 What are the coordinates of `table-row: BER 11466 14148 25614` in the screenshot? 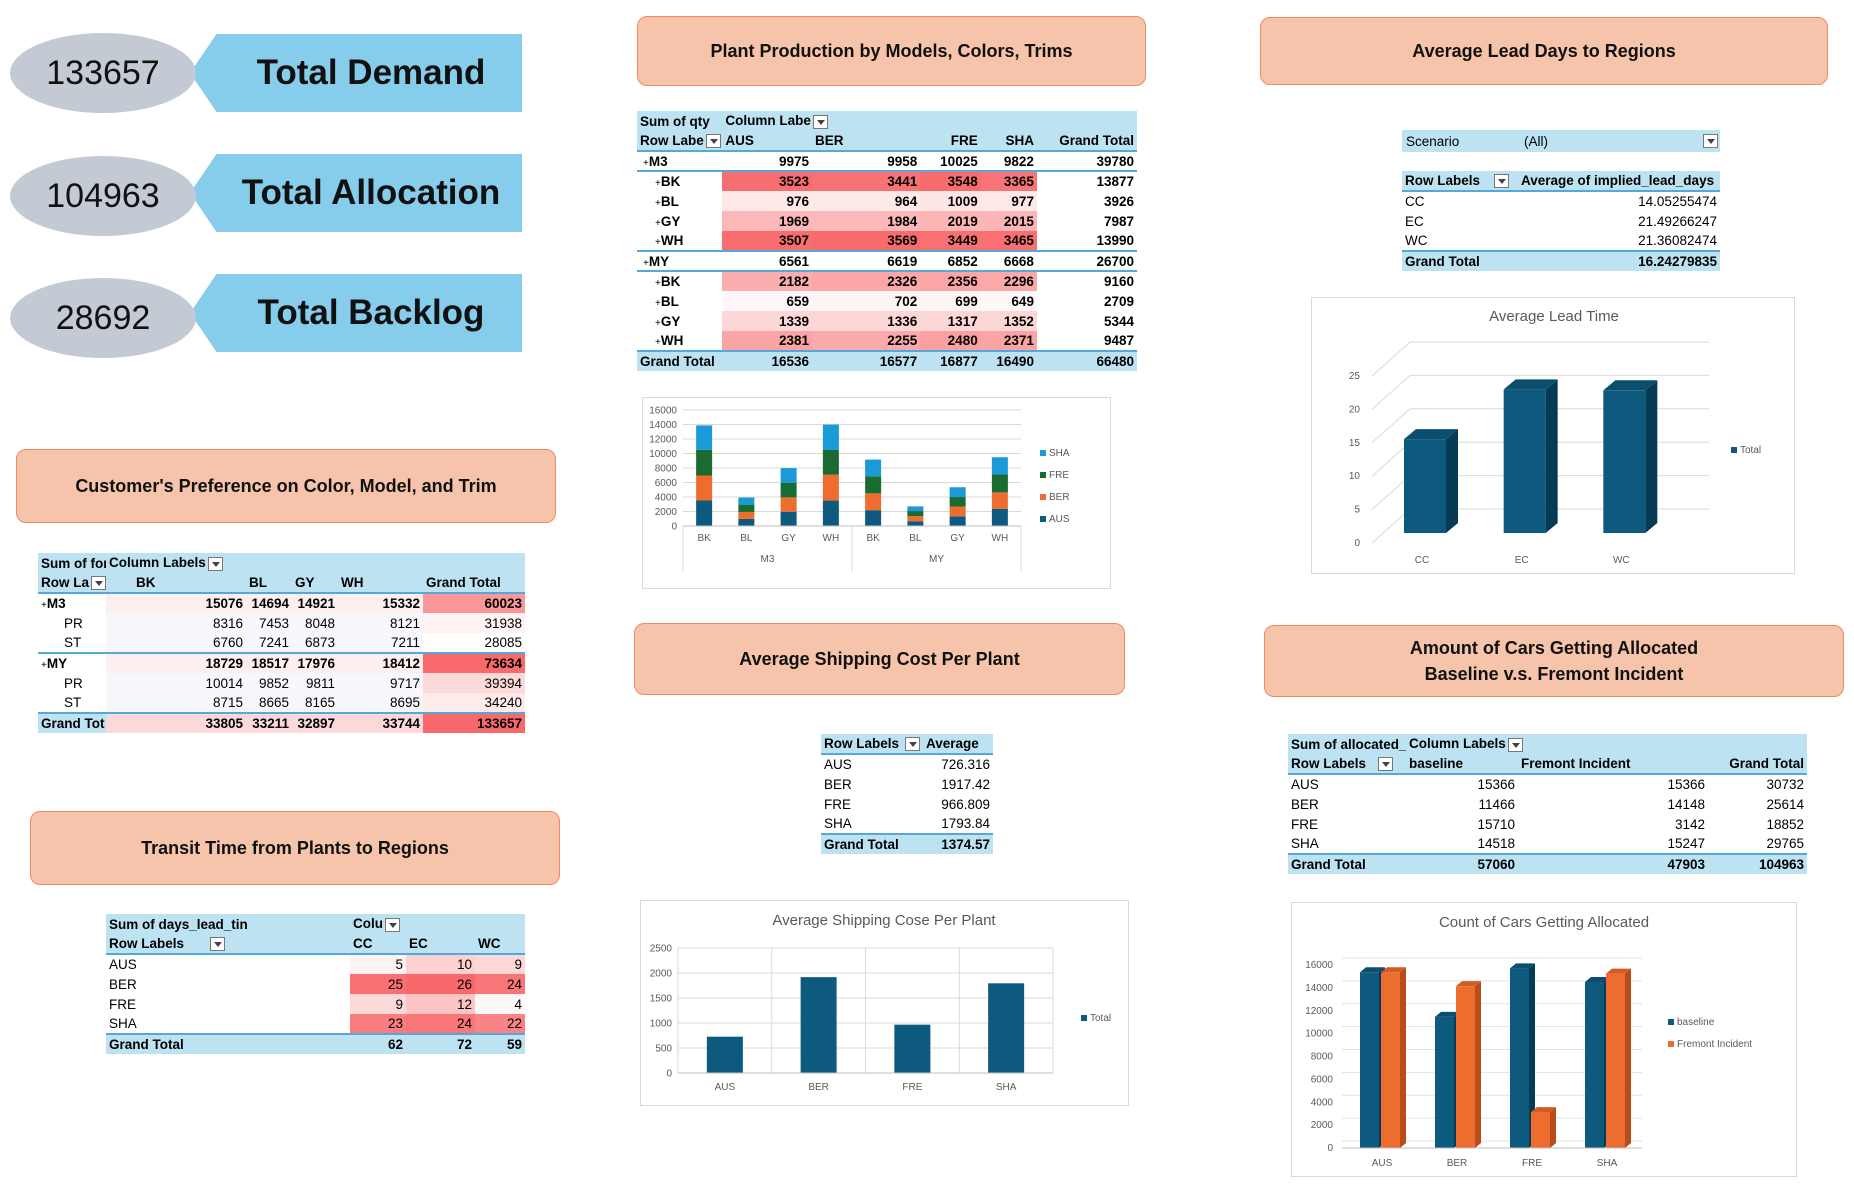 It's located at (1547, 804).